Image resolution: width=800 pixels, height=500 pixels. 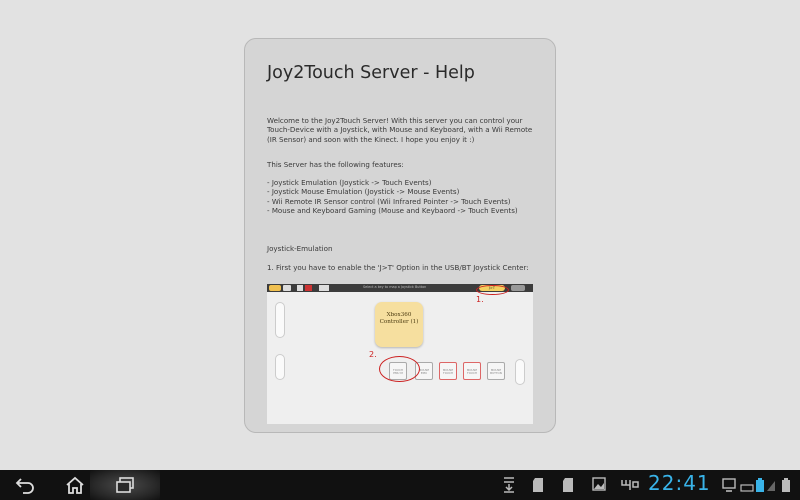 I want to click on download-icon, so click(x=509, y=485).